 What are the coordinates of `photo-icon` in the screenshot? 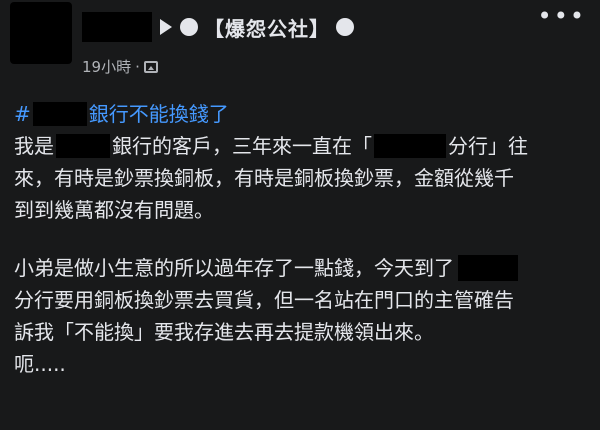 It's located at (150, 66).